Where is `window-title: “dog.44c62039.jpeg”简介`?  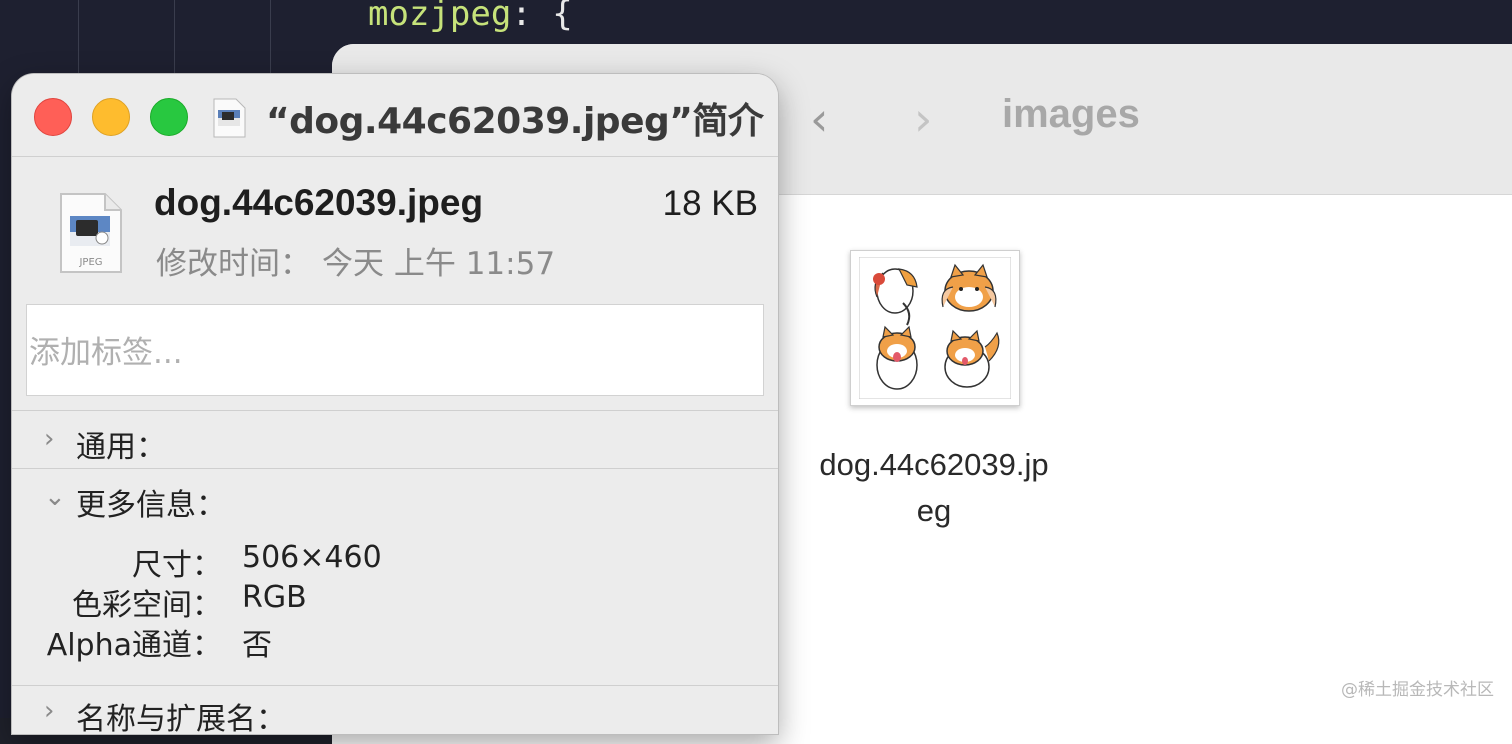 window-title: “dog.44c62039.jpeg”简介 is located at coordinates (515, 121).